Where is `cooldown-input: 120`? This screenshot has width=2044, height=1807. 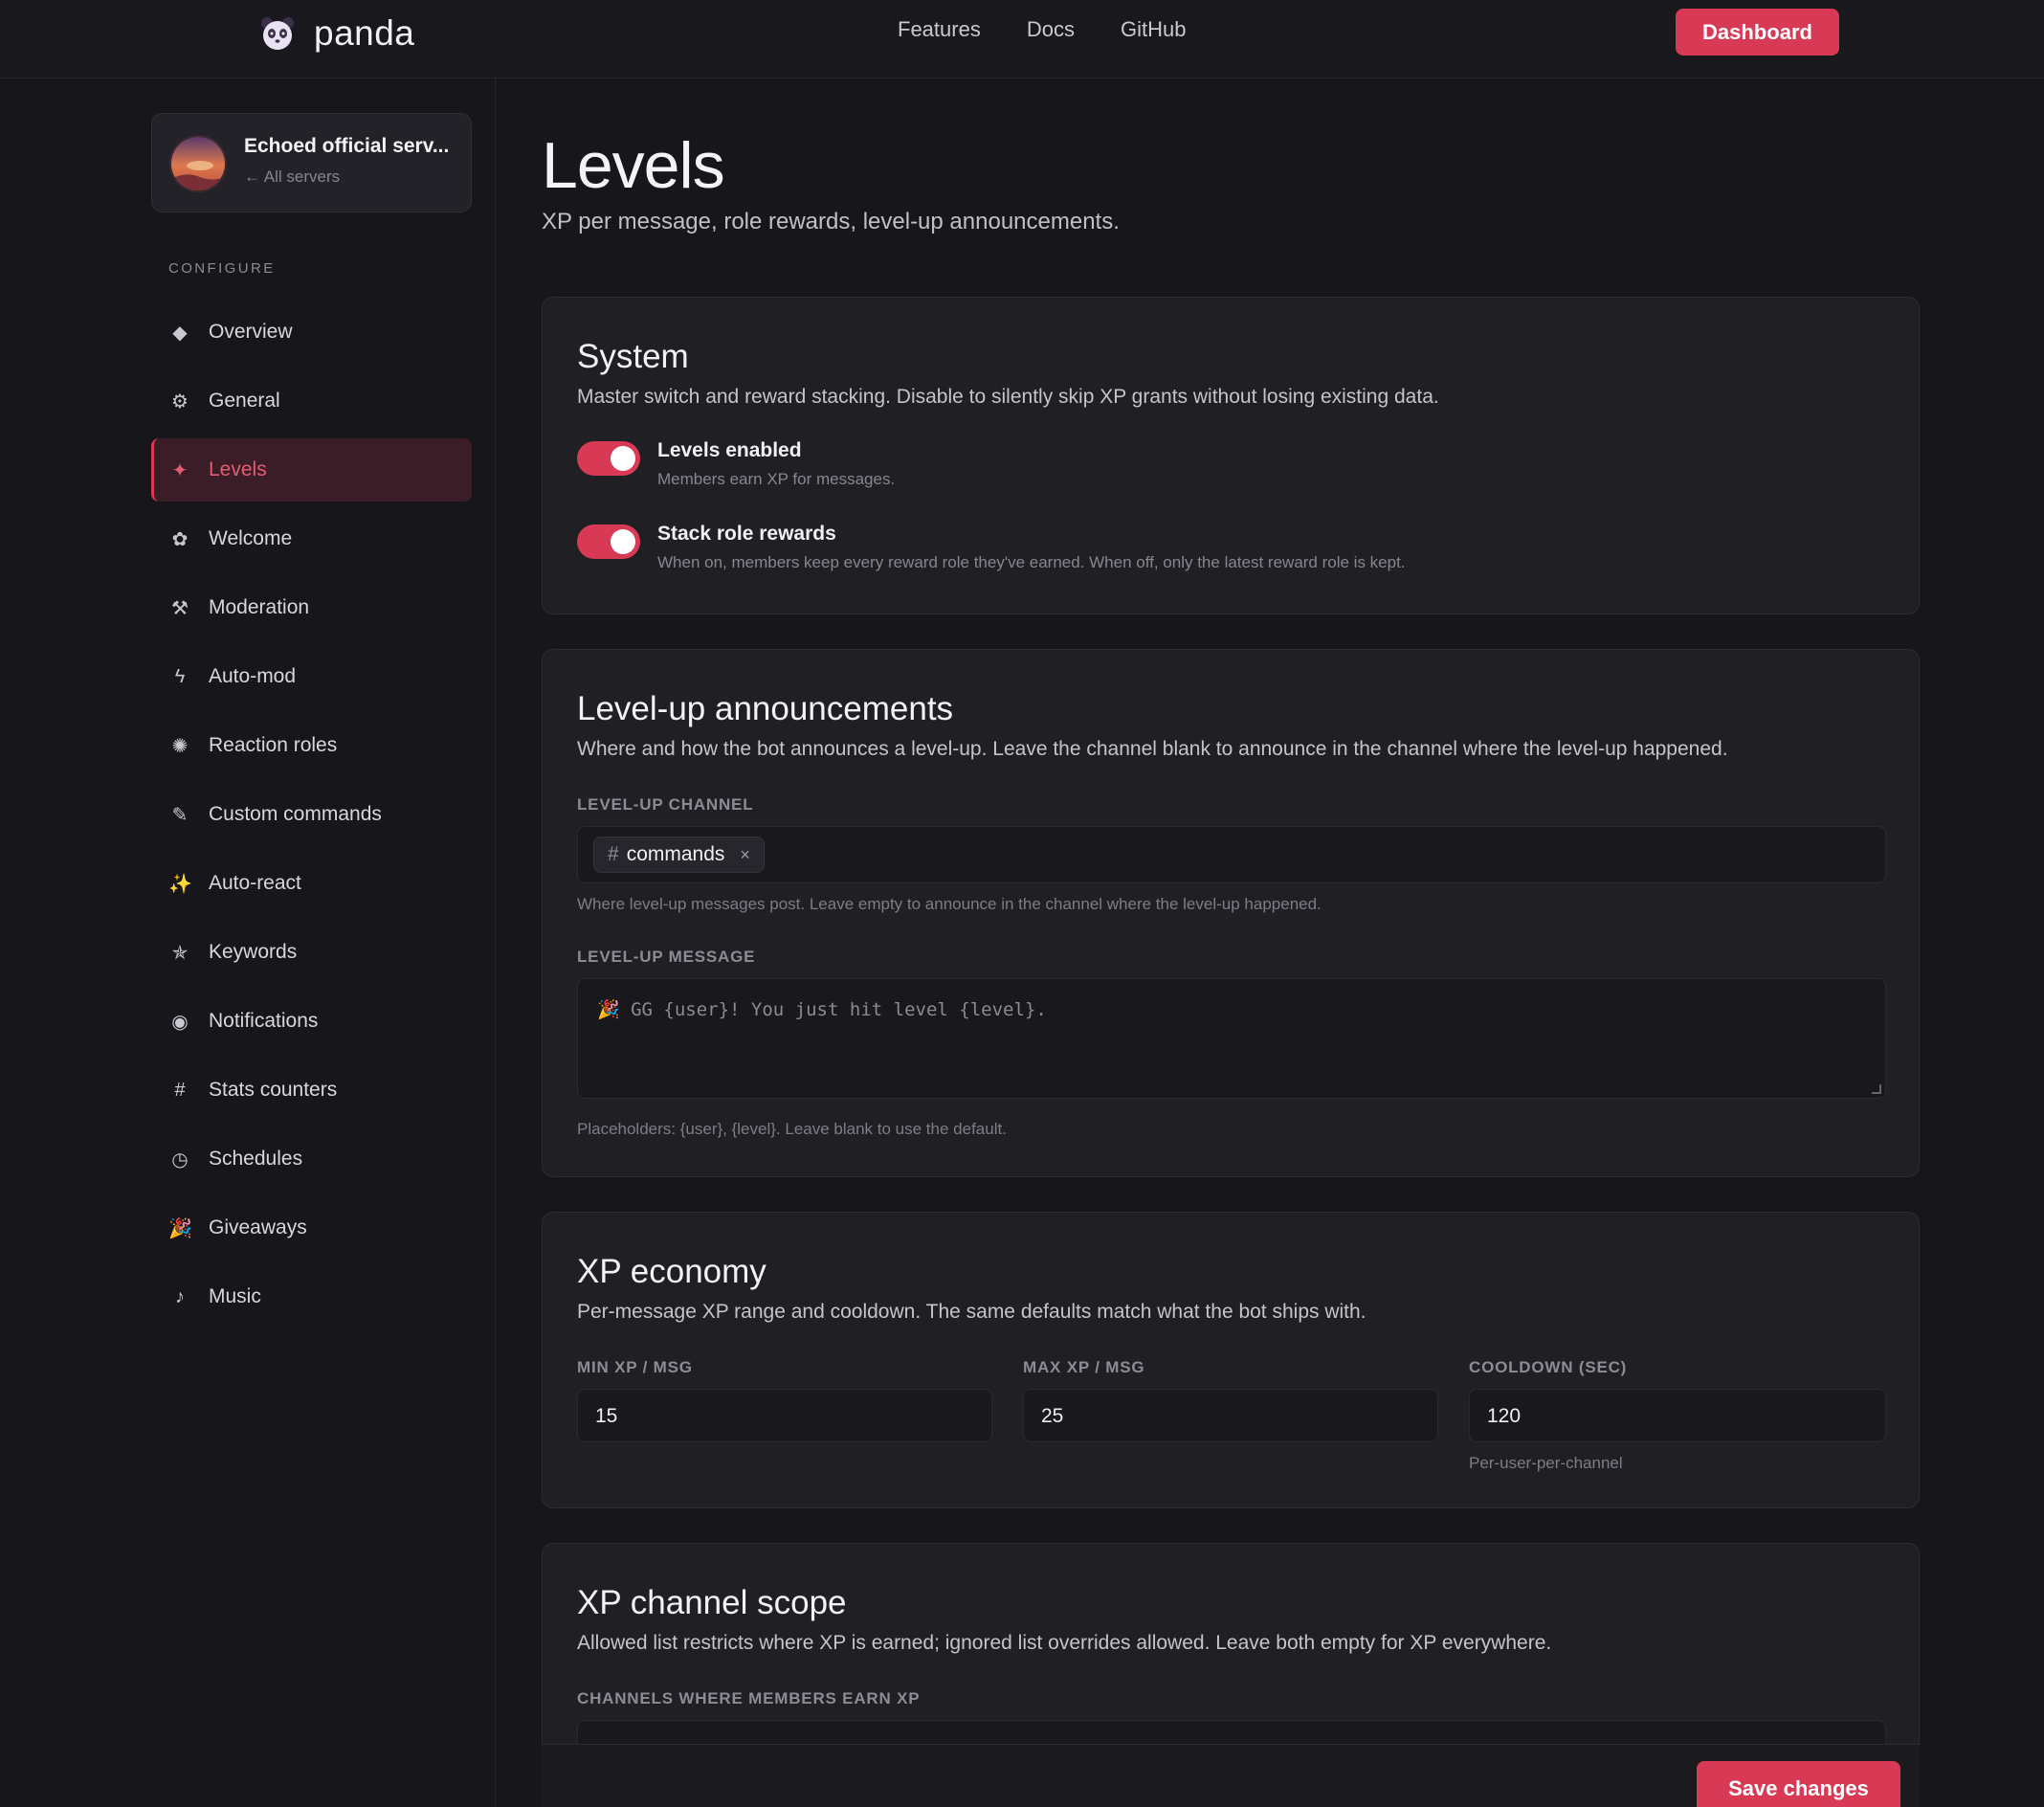 cooldown-input: 120 is located at coordinates (1678, 1415).